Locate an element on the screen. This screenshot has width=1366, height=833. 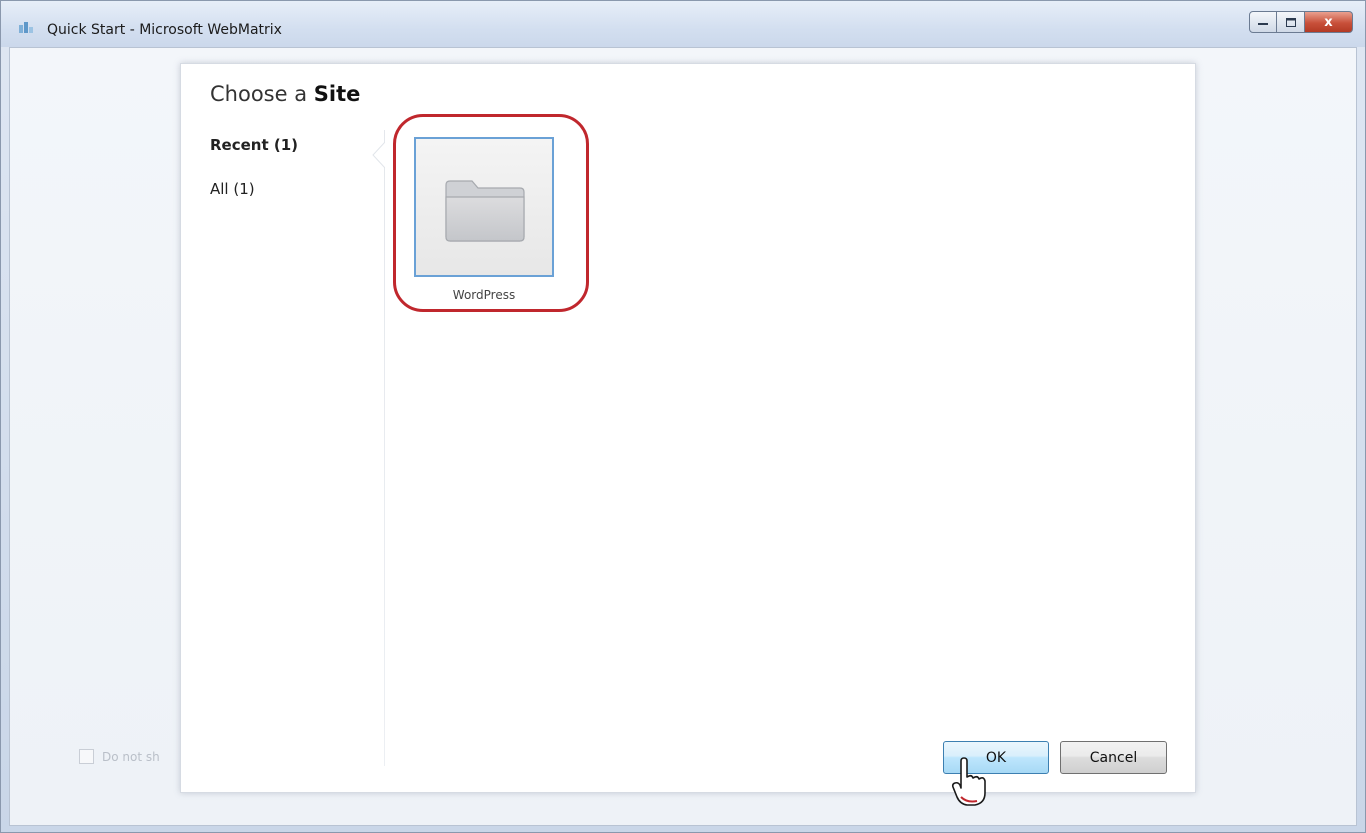
site-filter-nav: Recent (1) All (1) is located at coordinates (254, 180).